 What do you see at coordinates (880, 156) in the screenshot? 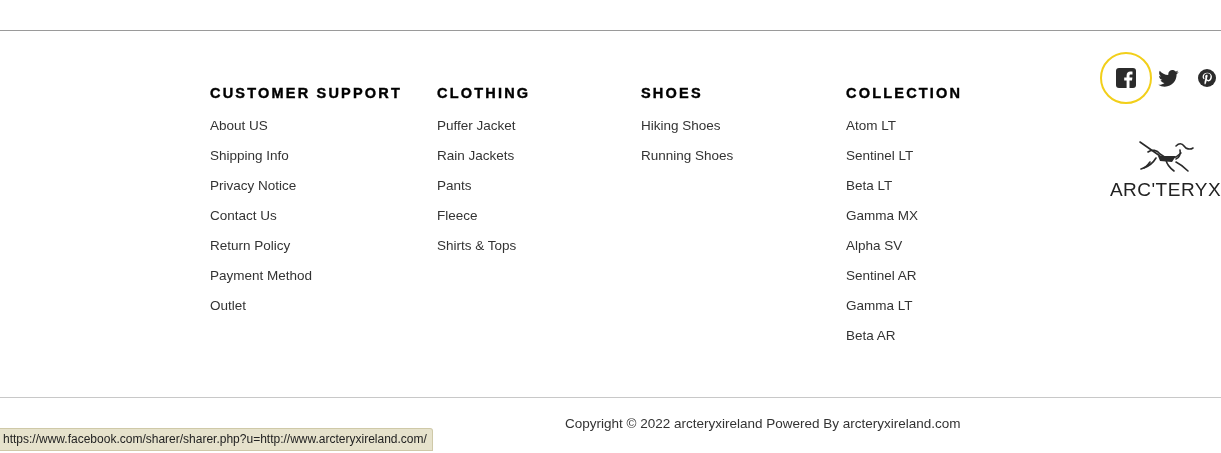
I see `footer-link: Sentinel LT` at bounding box center [880, 156].